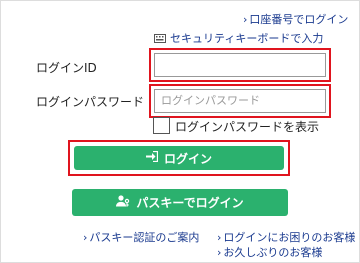 This screenshot has width=360, height=263. I want to click on login-button: ログイン, so click(179, 158).